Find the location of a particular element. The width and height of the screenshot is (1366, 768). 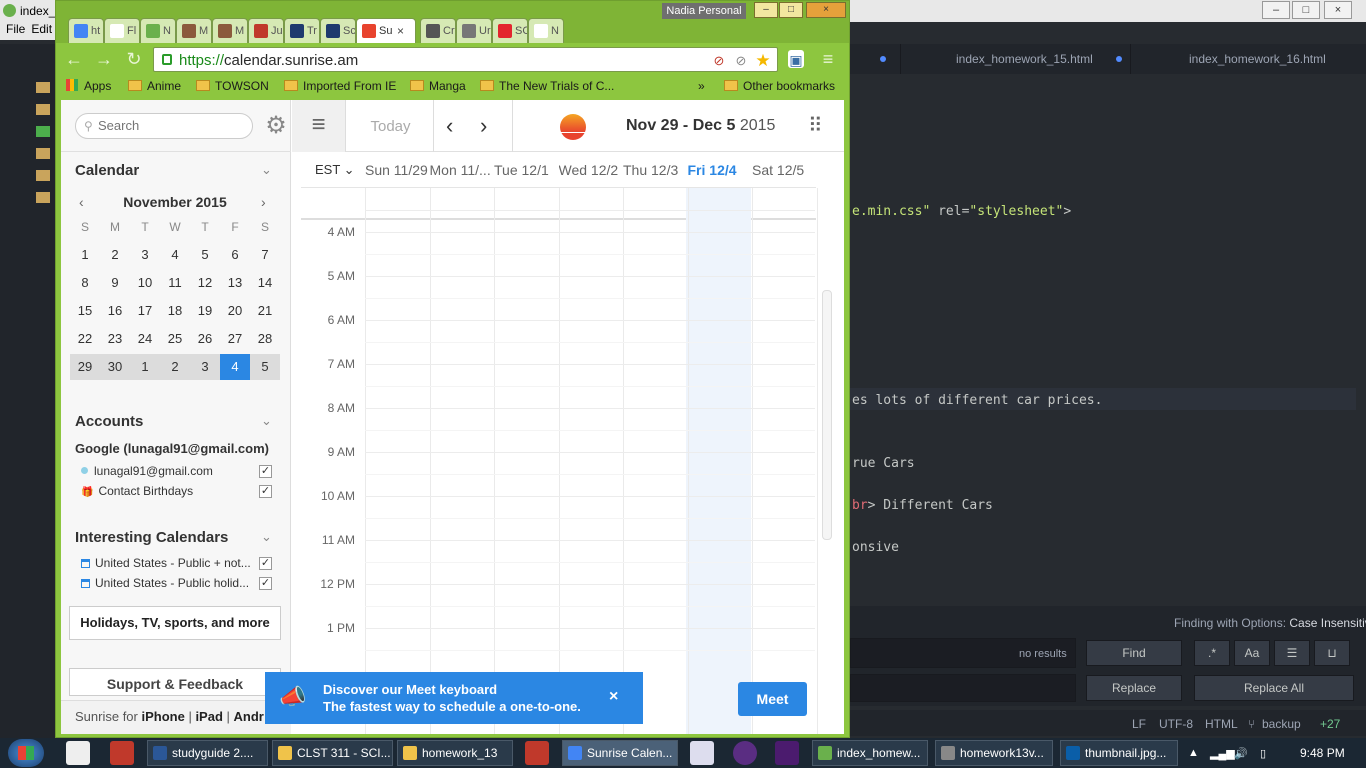

banner-close-icon: × is located at coordinates (613, 697).